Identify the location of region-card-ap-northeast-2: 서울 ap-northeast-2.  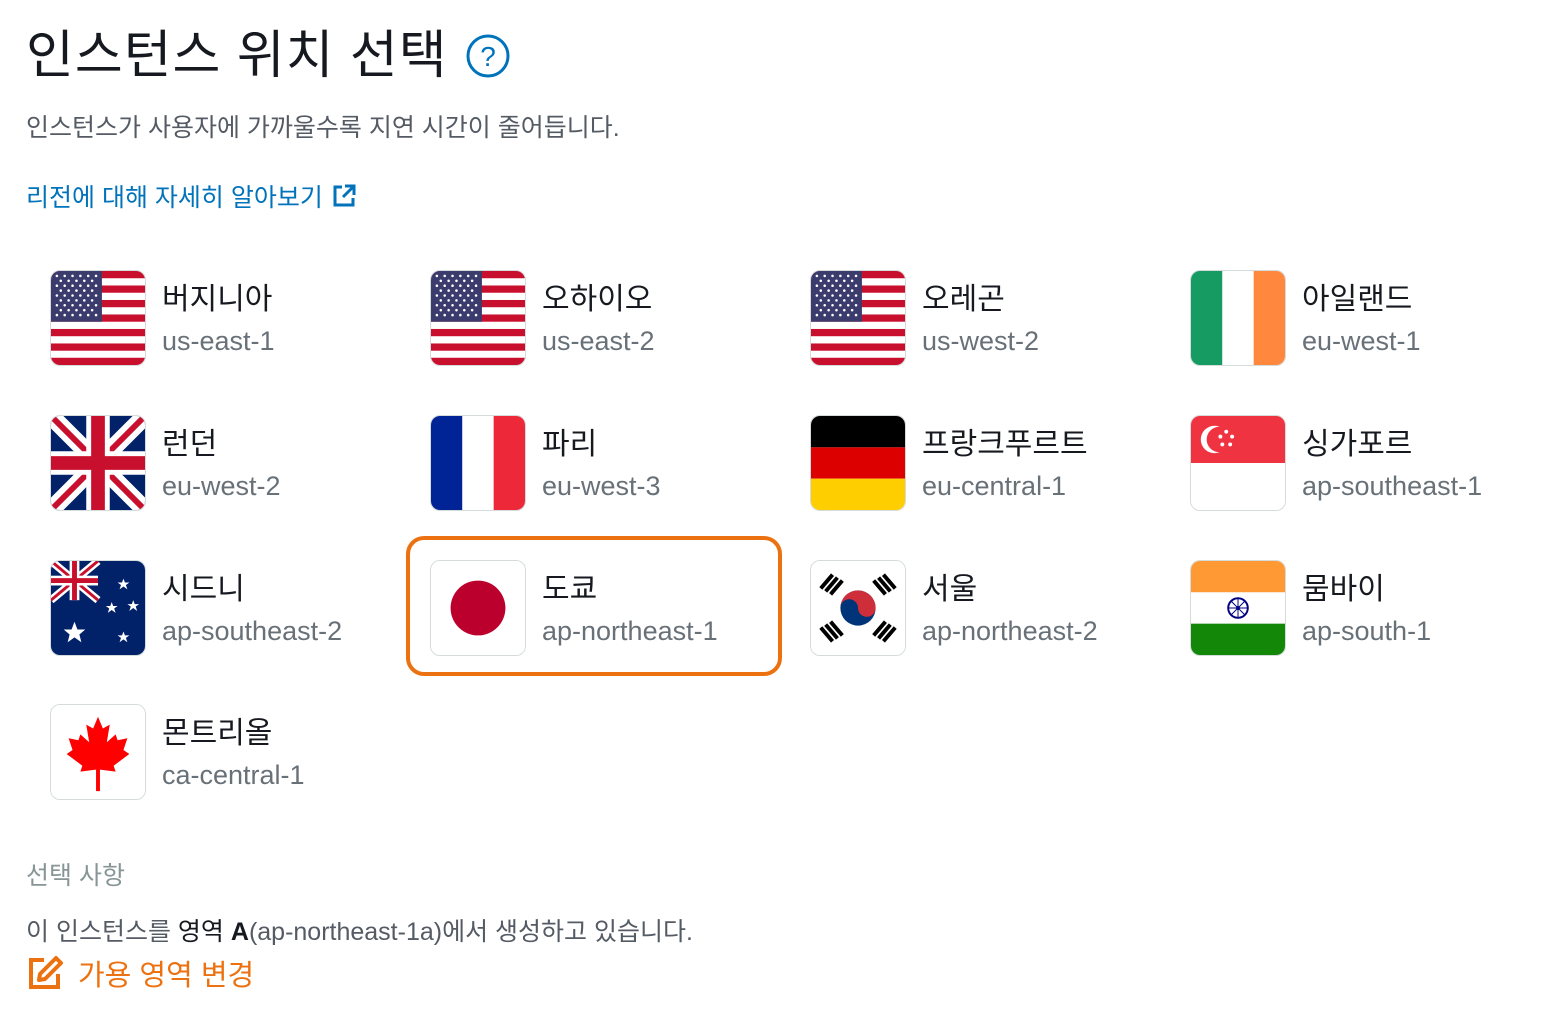
(990, 610).